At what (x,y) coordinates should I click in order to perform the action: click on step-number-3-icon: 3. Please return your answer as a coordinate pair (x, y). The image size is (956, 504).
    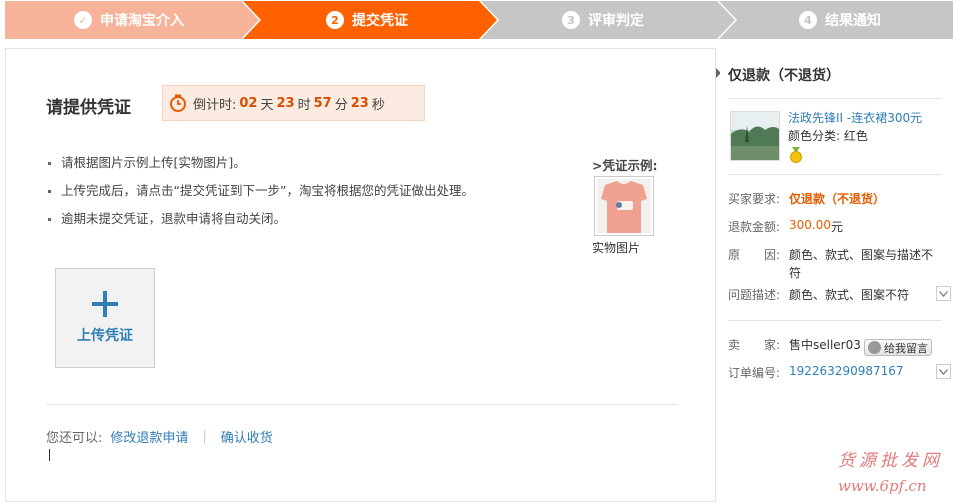
    Looking at the image, I should click on (571, 20).